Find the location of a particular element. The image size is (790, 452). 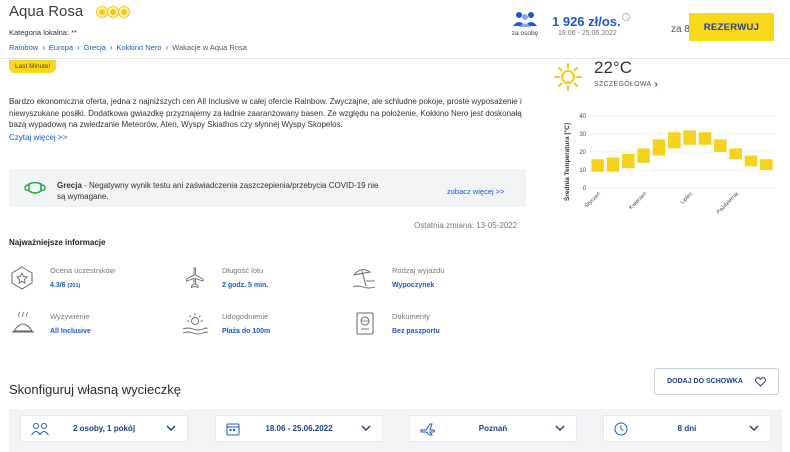

y-axis-label: Średnia Temperatura [°C] is located at coordinates (566, 162).